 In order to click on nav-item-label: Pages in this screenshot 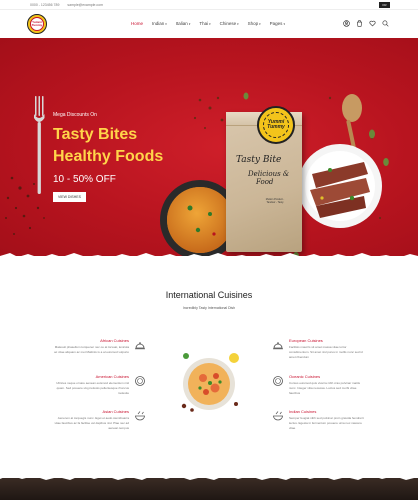, I will do `click(276, 23)`.